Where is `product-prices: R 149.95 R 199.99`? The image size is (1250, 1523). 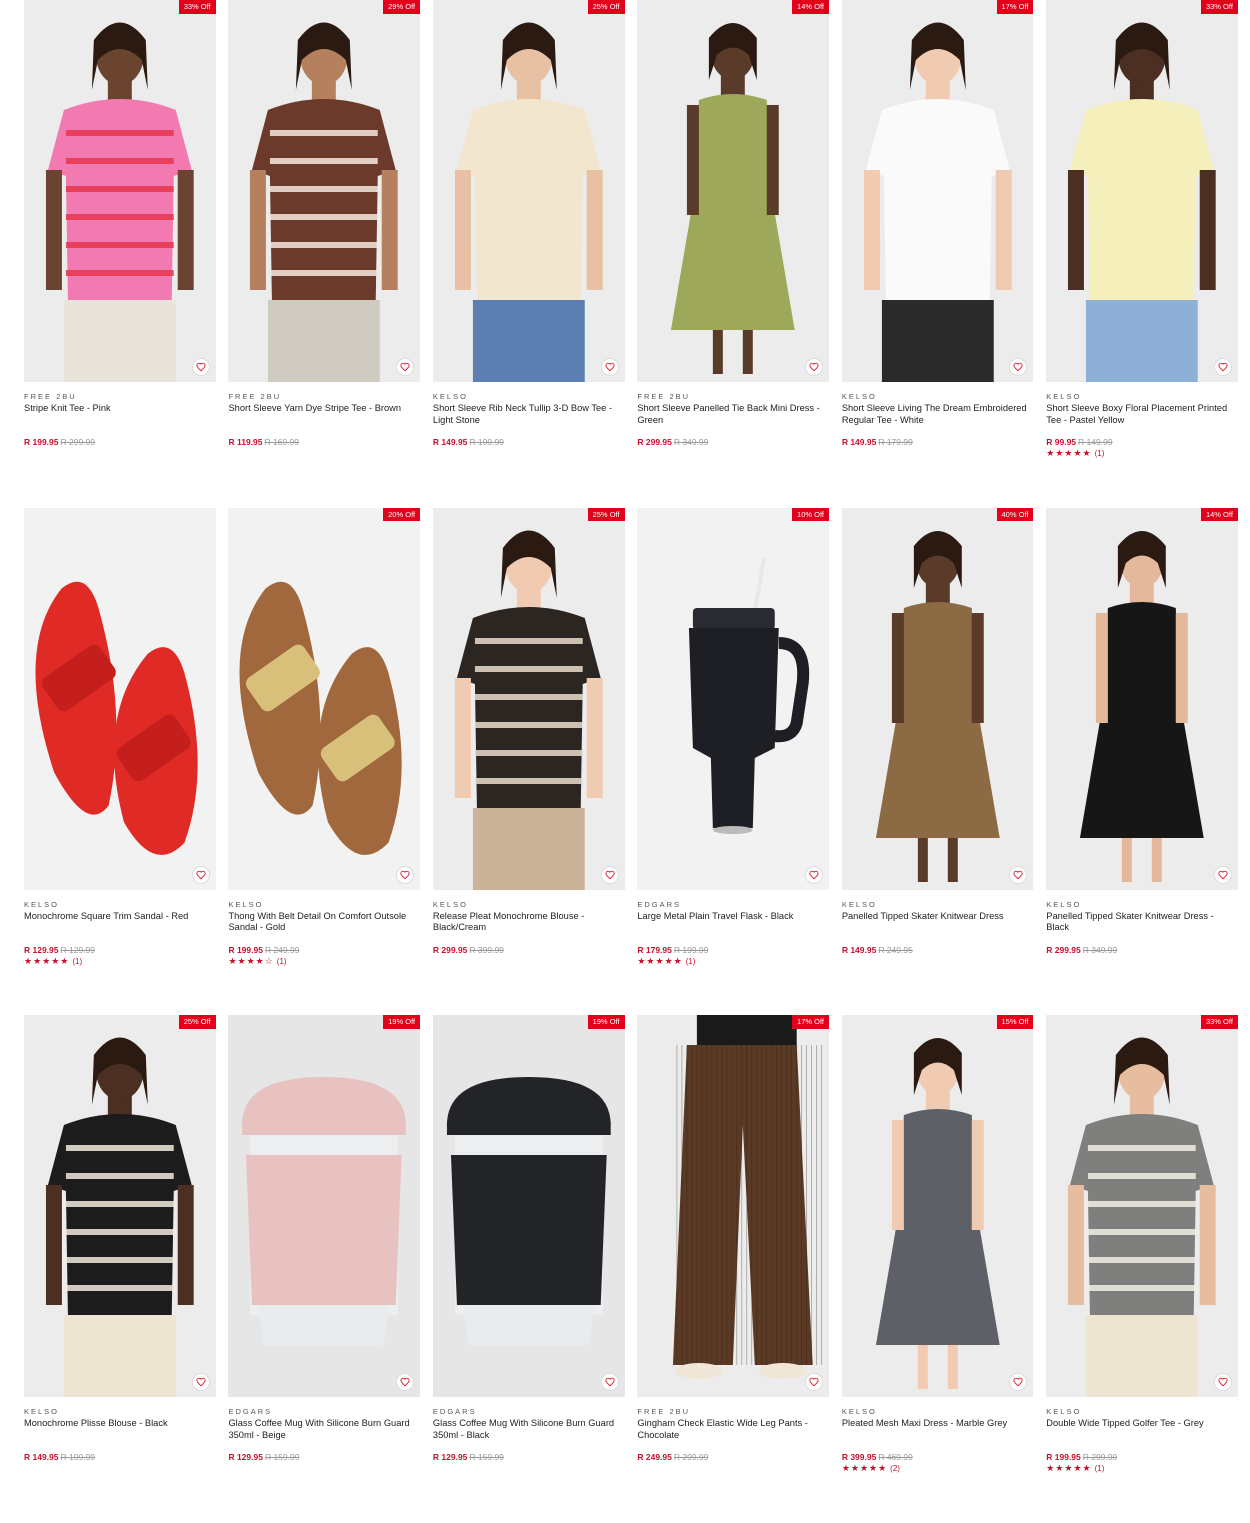
product-prices: R 149.95 R 199.99 is located at coordinates (529, 442).